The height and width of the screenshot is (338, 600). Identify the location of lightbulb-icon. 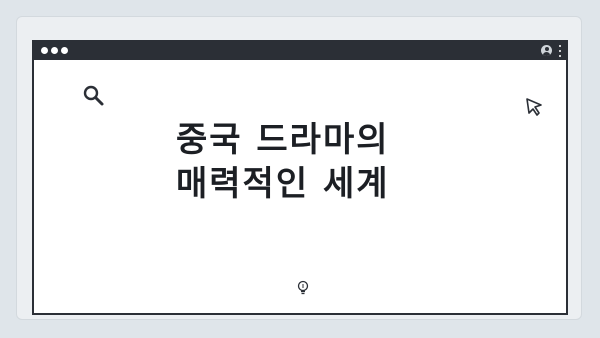
(303, 287).